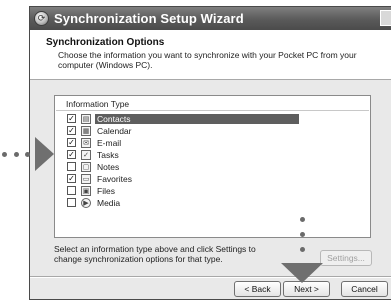 The image size is (391, 300). What do you see at coordinates (109, 142) in the screenshot?
I see `list-item-label: E-mail` at bounding box center [109, 142].